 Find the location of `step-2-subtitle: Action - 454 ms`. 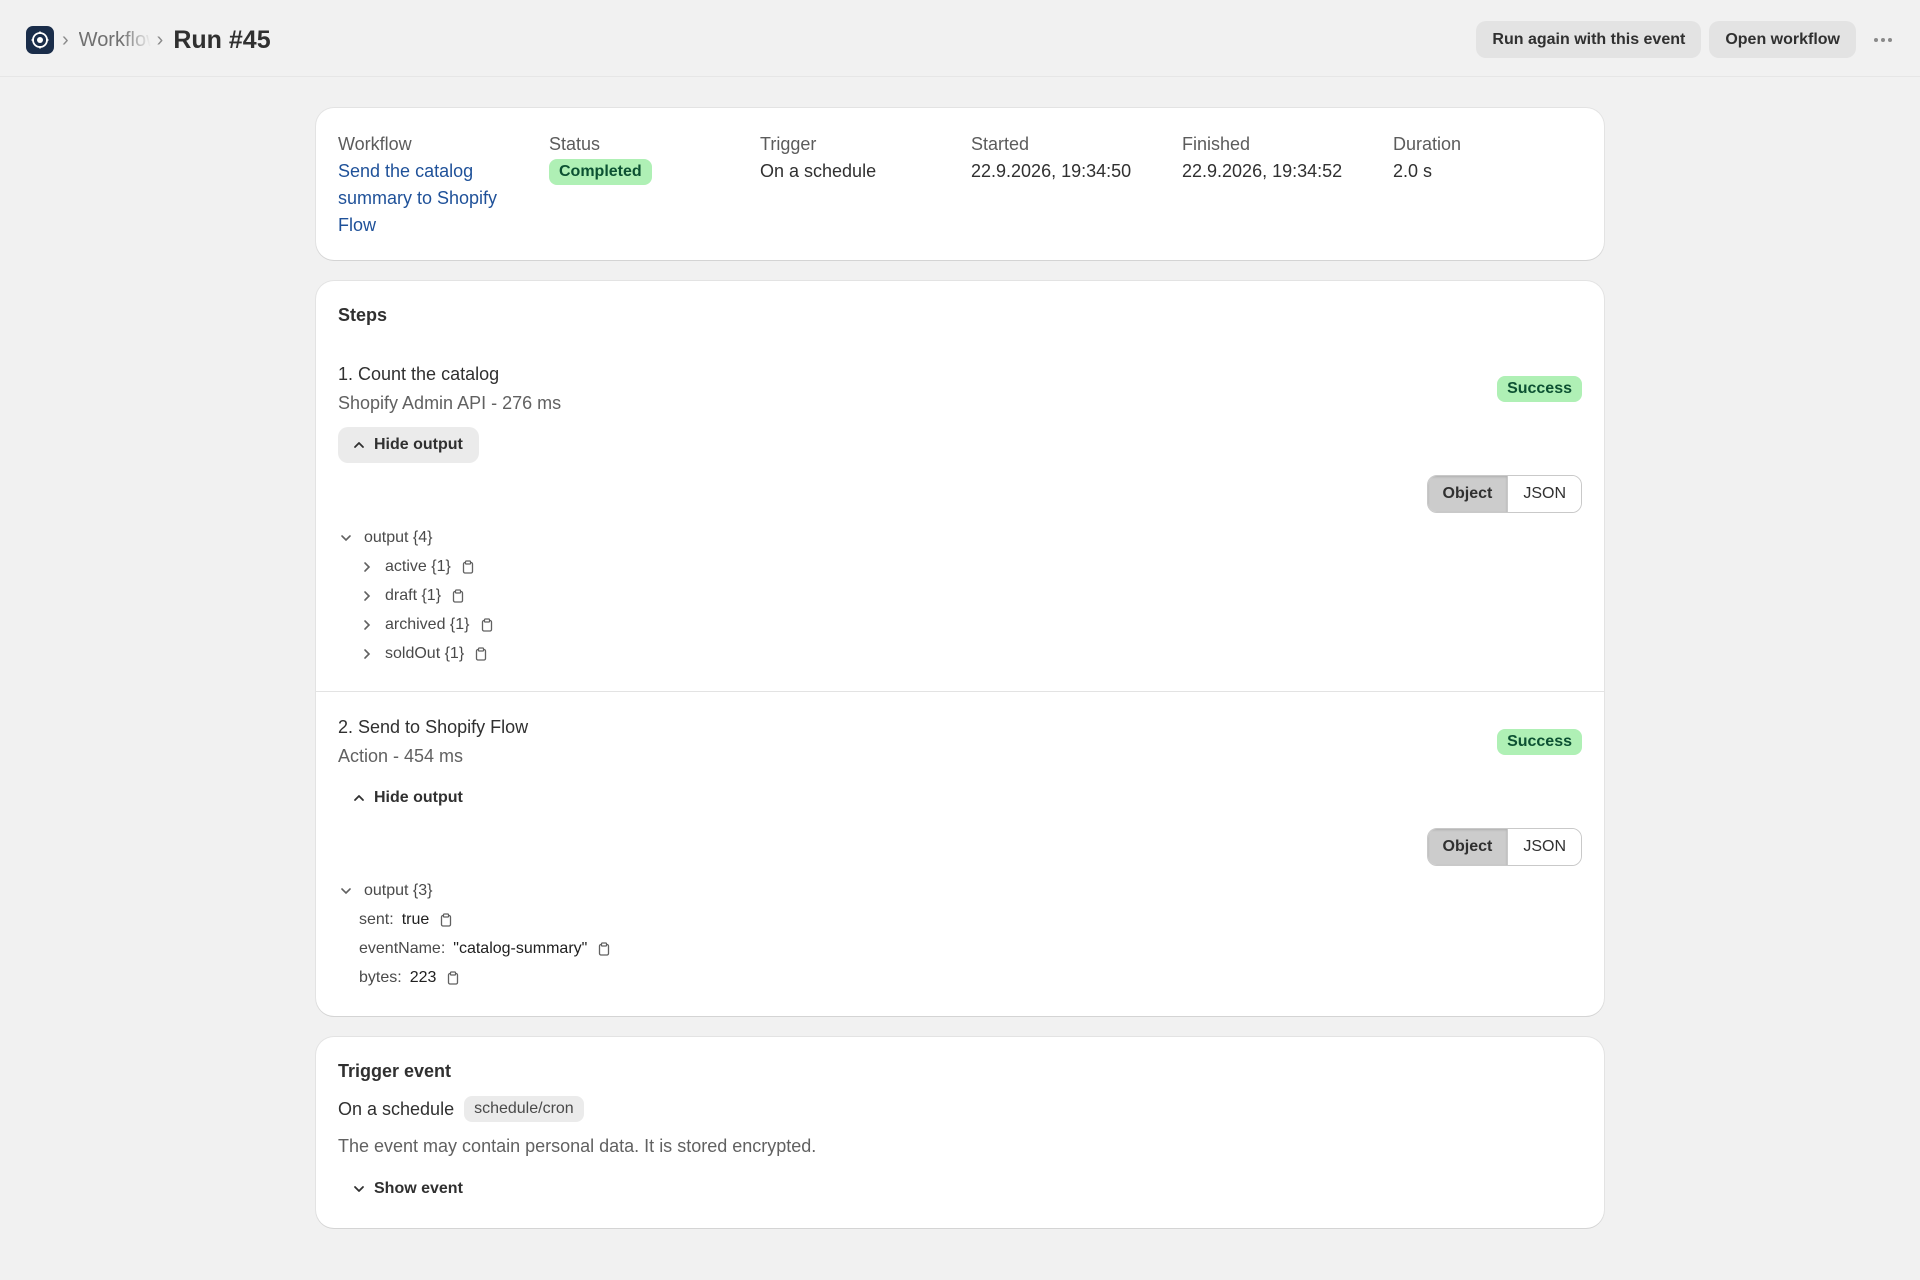

step-2-subtitle: Action - 454 ms is located at coordinates (401, 756).